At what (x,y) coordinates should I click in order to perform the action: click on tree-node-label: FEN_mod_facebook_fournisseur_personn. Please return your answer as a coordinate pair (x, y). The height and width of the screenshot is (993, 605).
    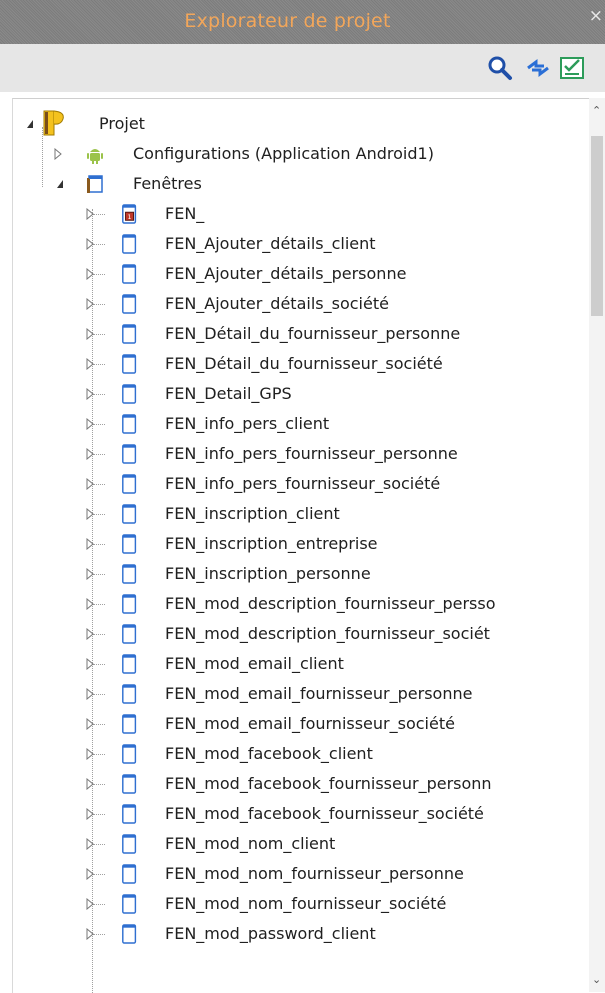
    Looking at the image, I should click on (328, 783).